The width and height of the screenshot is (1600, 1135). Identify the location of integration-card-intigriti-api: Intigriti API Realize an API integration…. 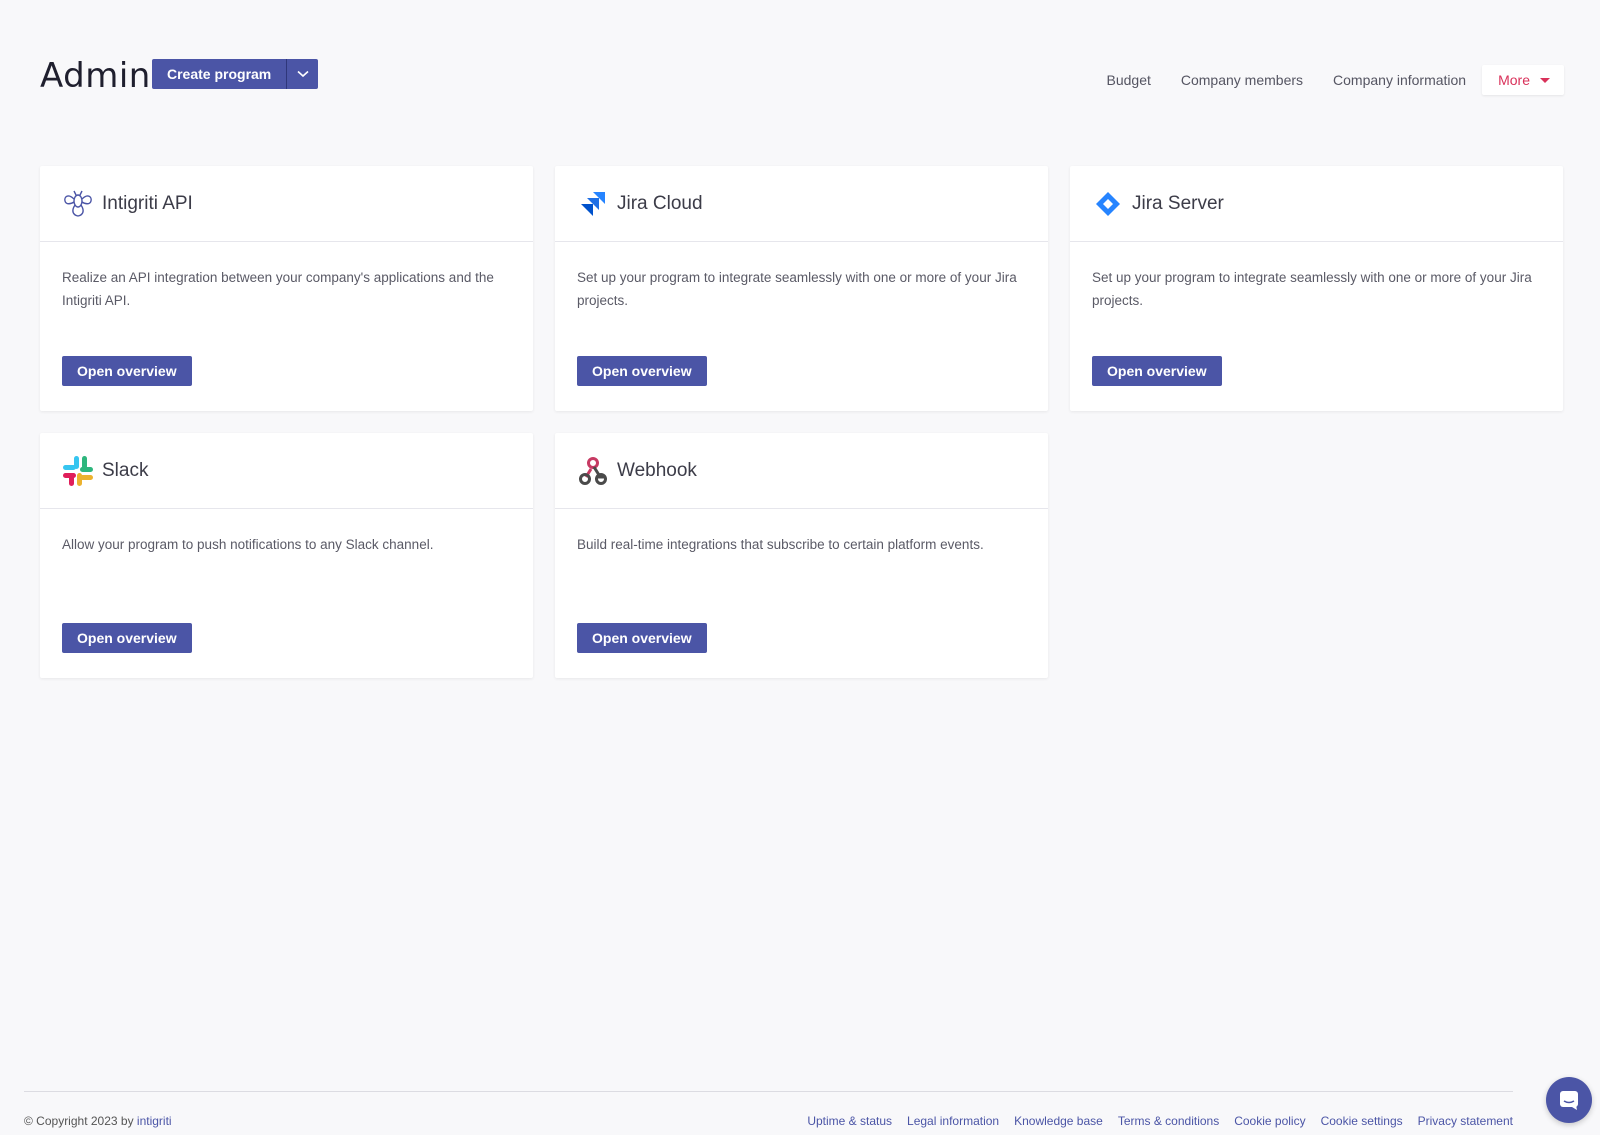
(286, 288).